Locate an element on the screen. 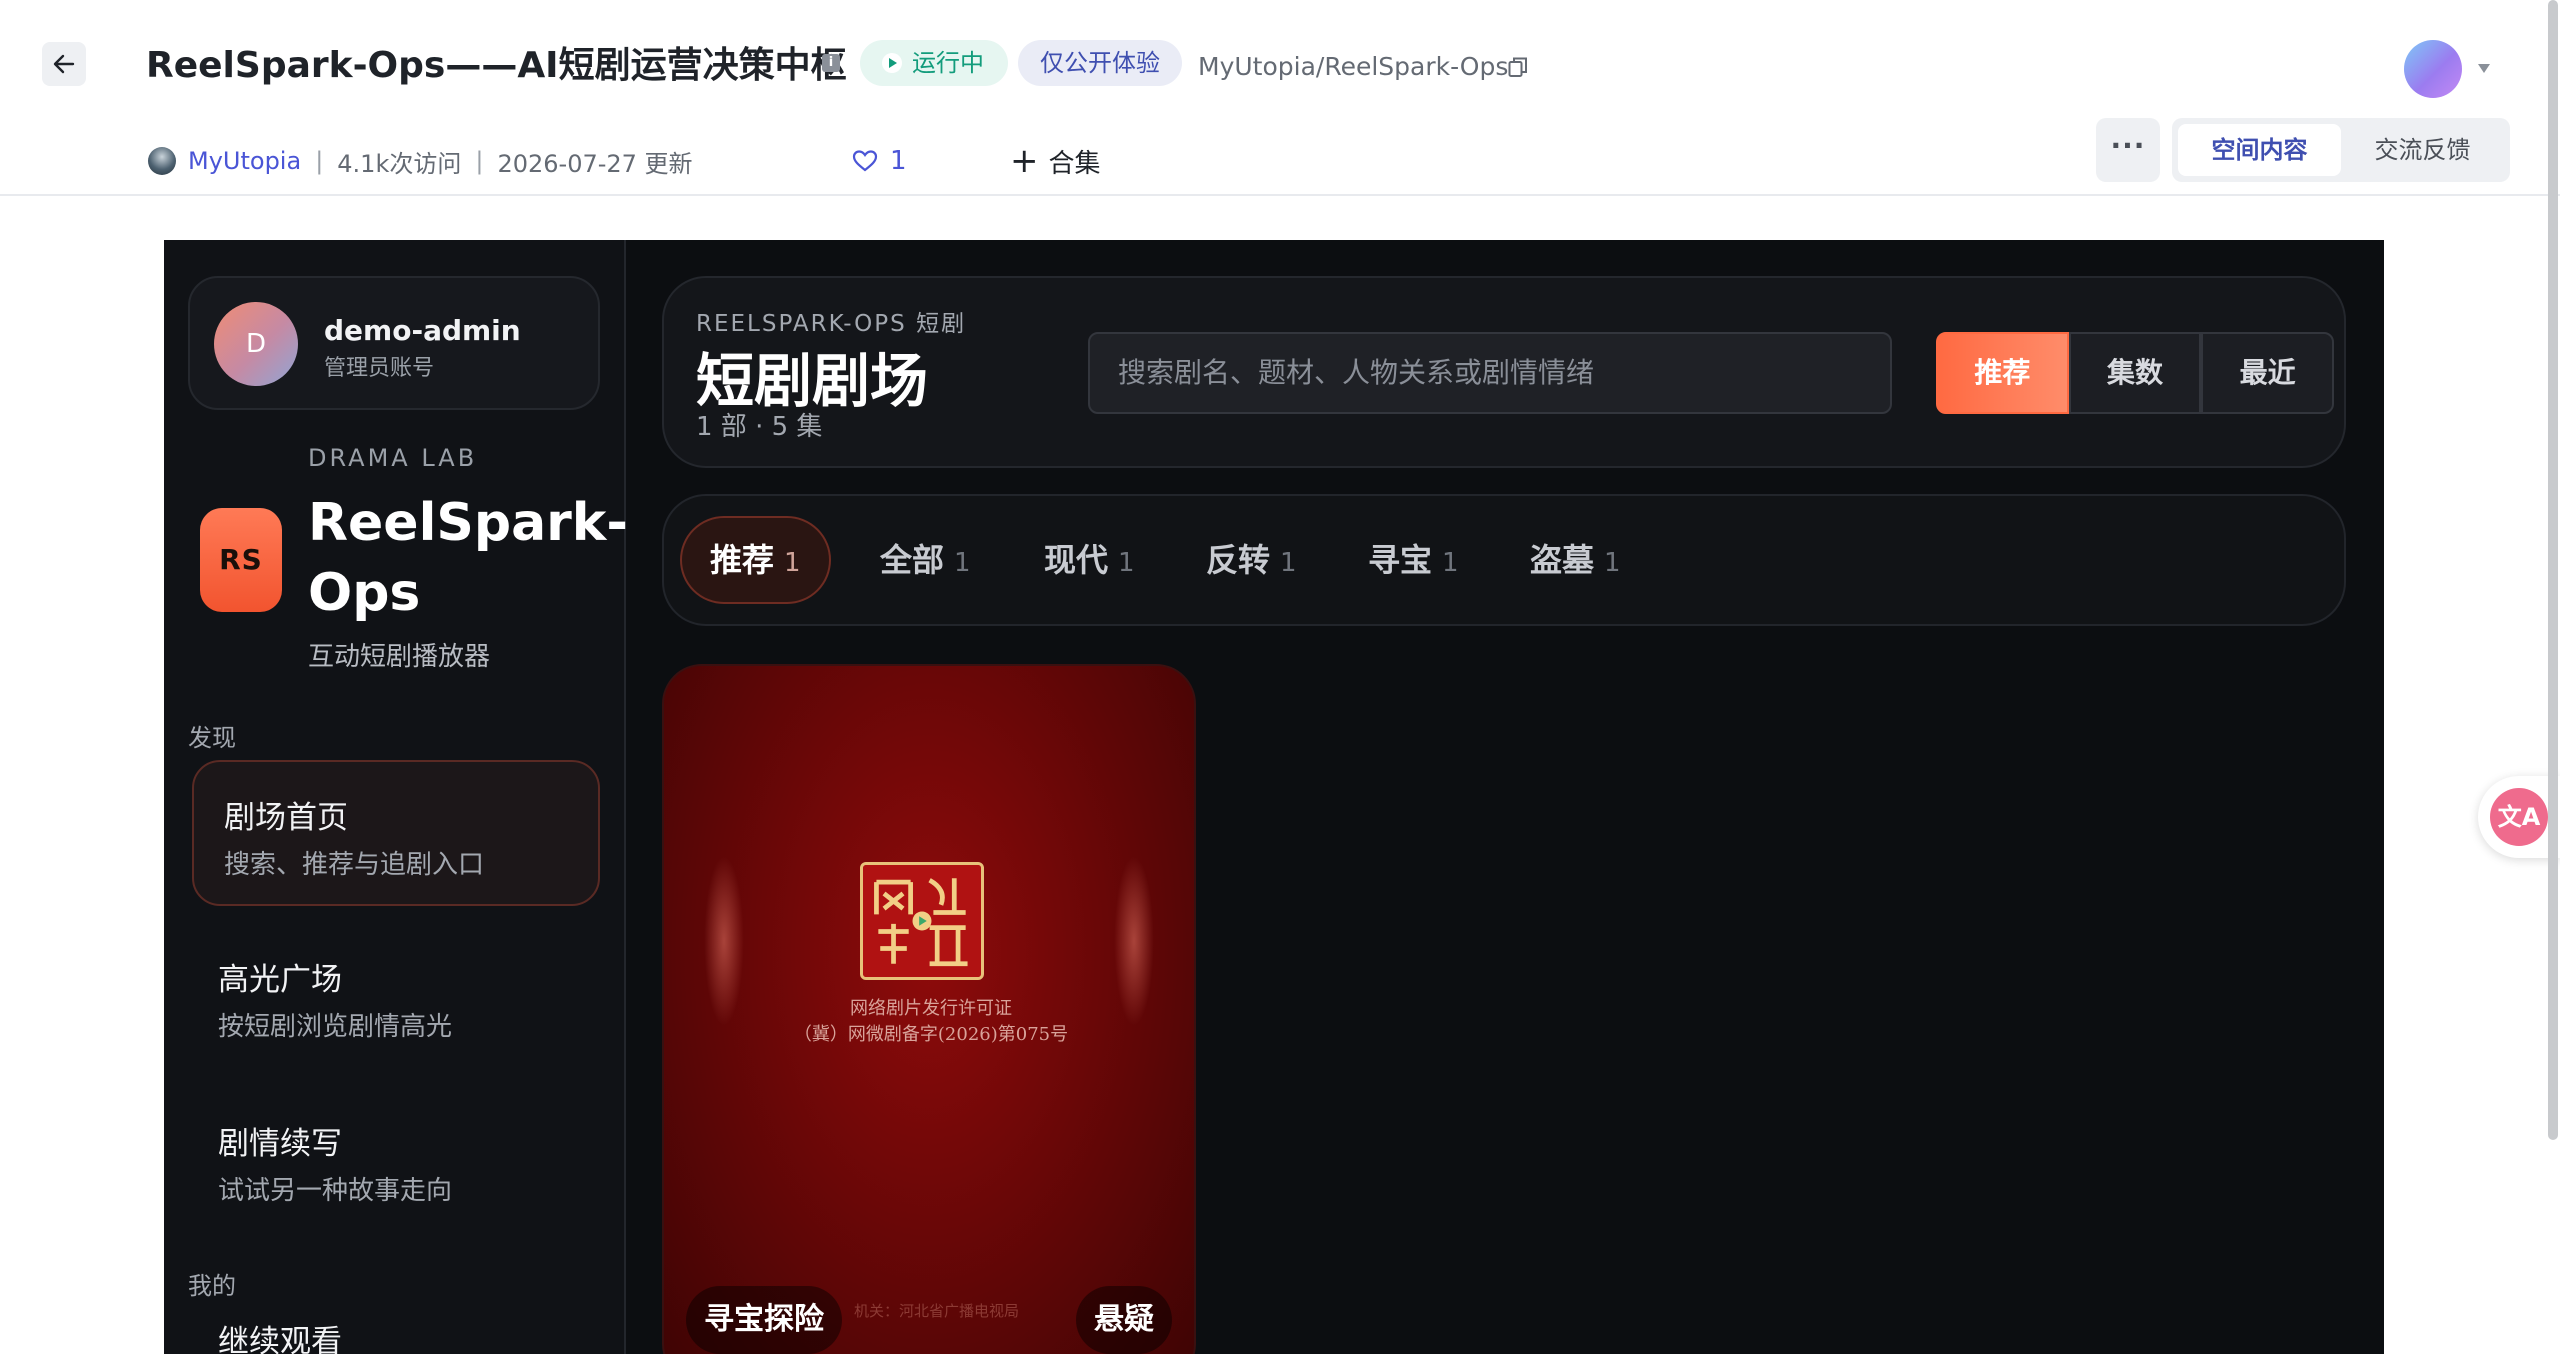 This screenshot has height=1354, width=2560. chip-label: 反转 is located at coordinates (1238, 560).